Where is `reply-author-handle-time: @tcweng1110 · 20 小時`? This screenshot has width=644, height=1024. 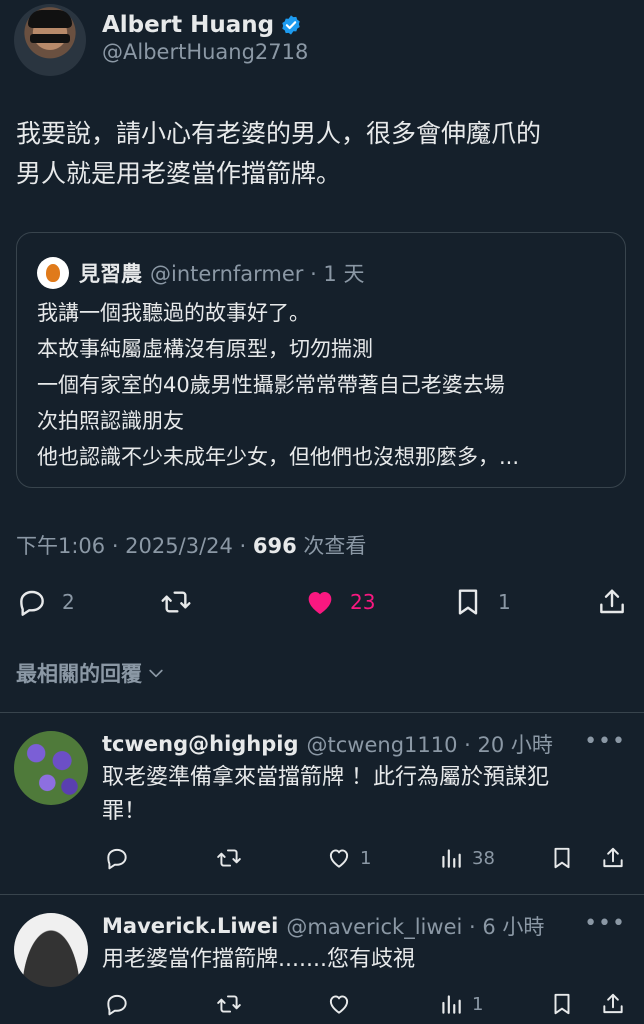 reply-author-handle-time: @tcweng1110 · 20 小時 is located at coordinates (429, 745).